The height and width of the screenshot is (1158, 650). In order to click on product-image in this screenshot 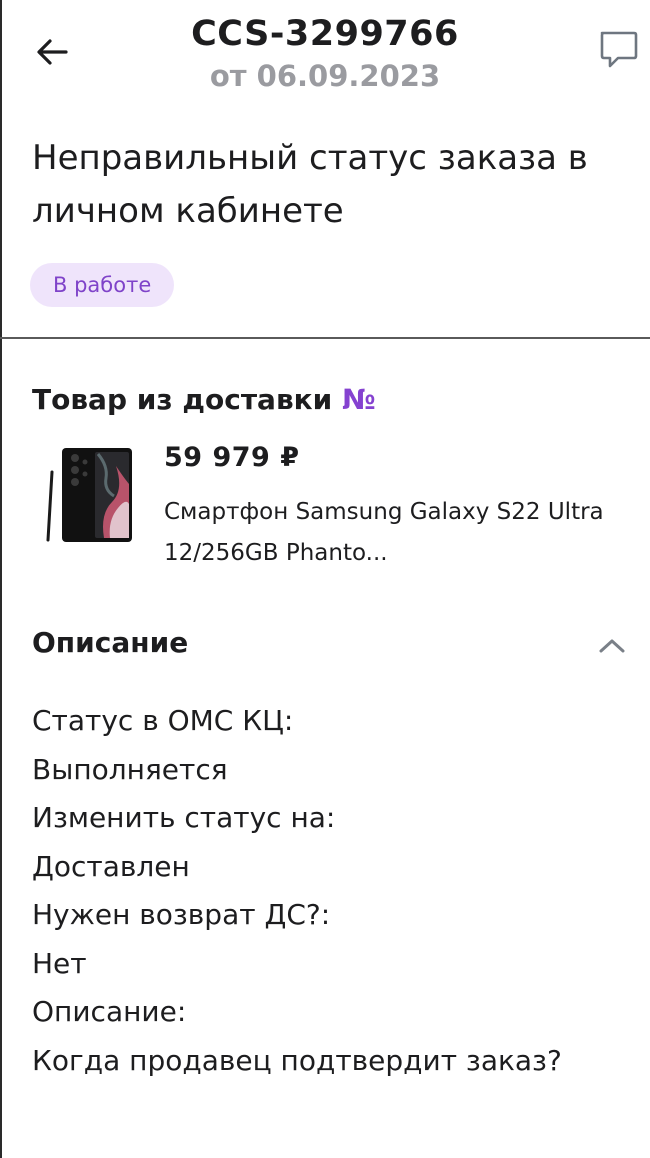, I will do `click(89, 495)`.